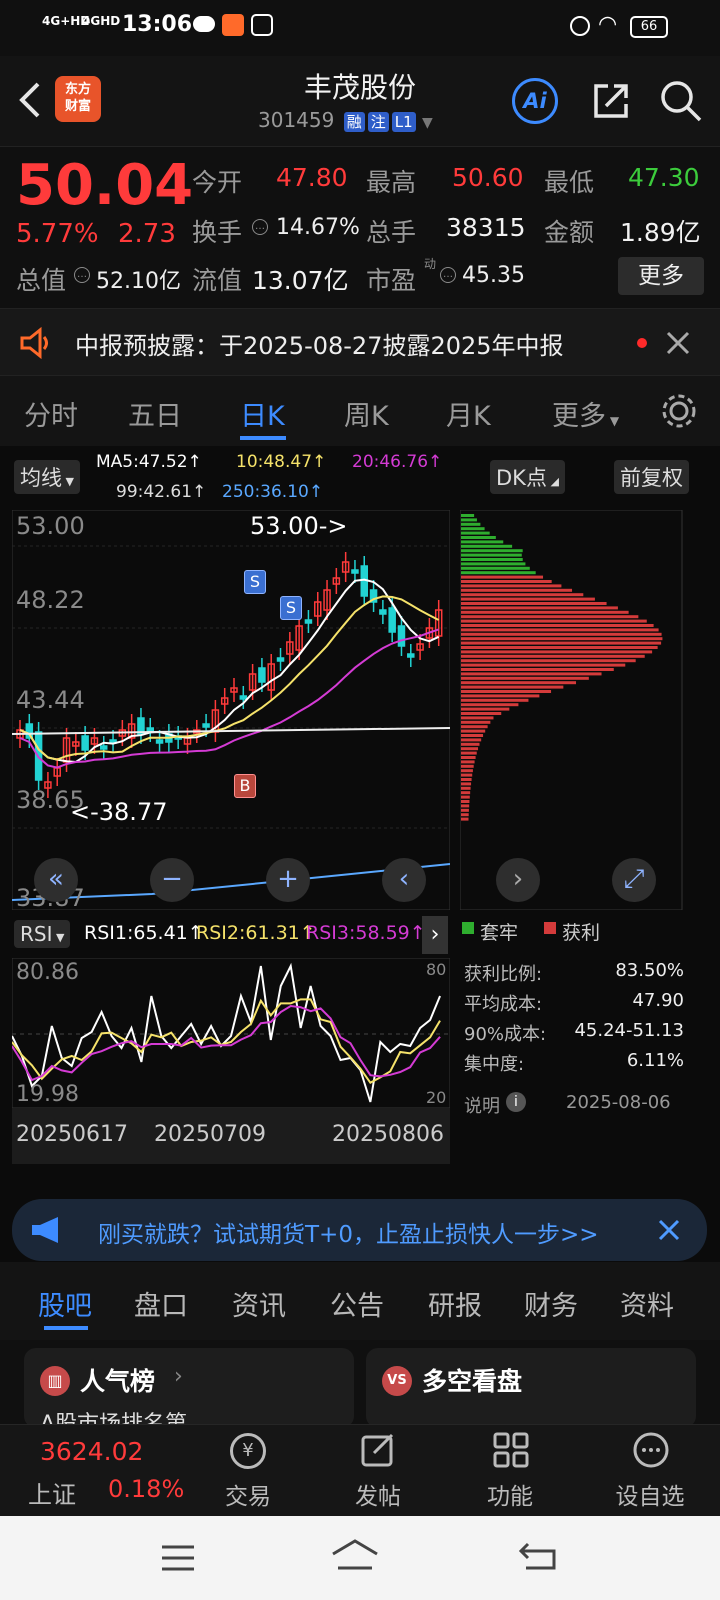 The height and width of the screenshot is (1600, 720). Describe the element at coordinates (155, 413) in the screenshot. I see `tab-five-day: 五日` at that location.